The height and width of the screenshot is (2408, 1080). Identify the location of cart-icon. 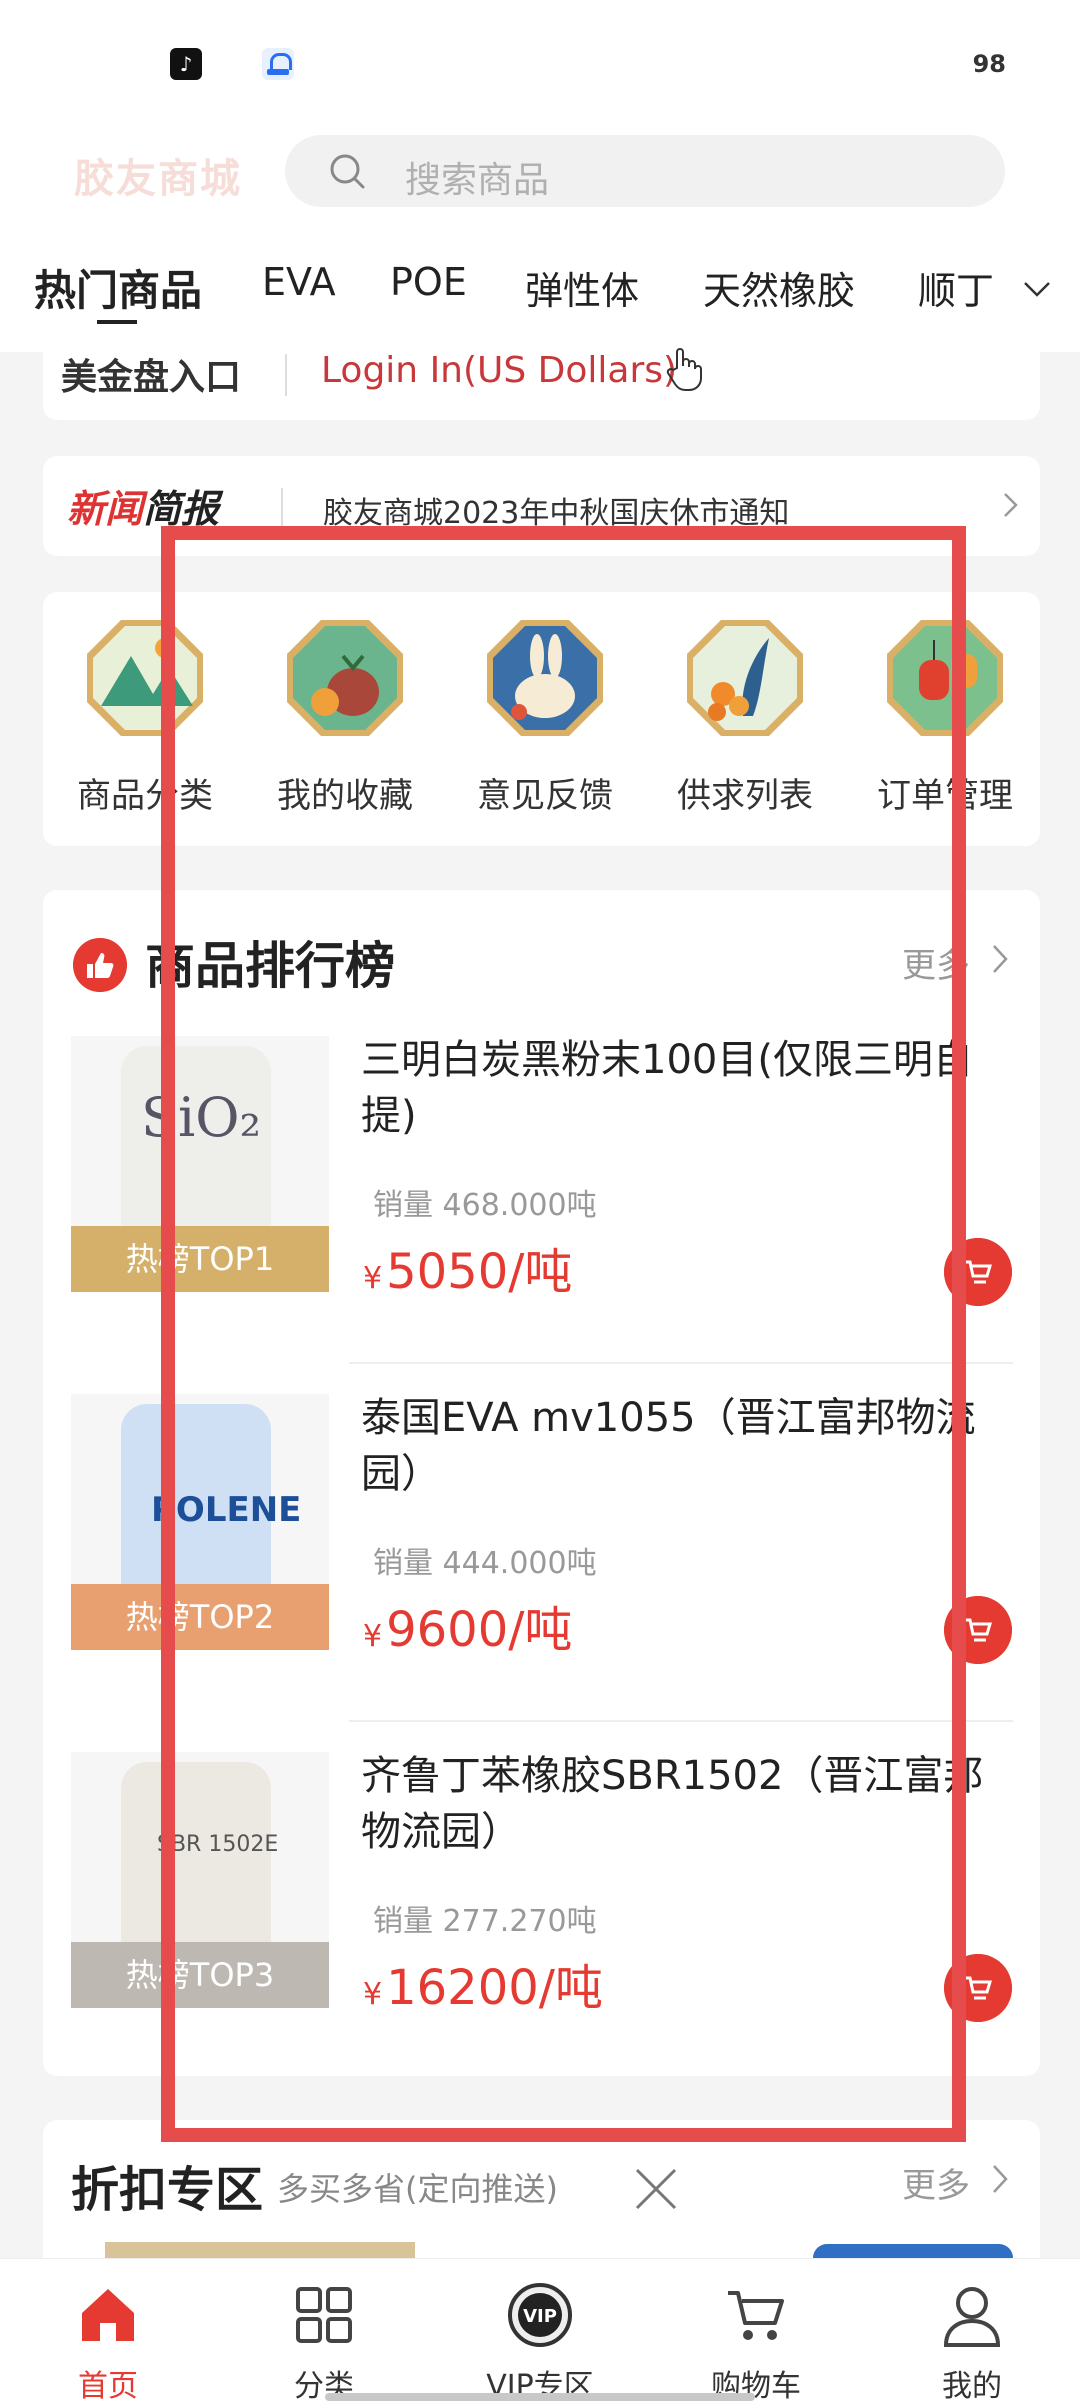
(756, 2315).